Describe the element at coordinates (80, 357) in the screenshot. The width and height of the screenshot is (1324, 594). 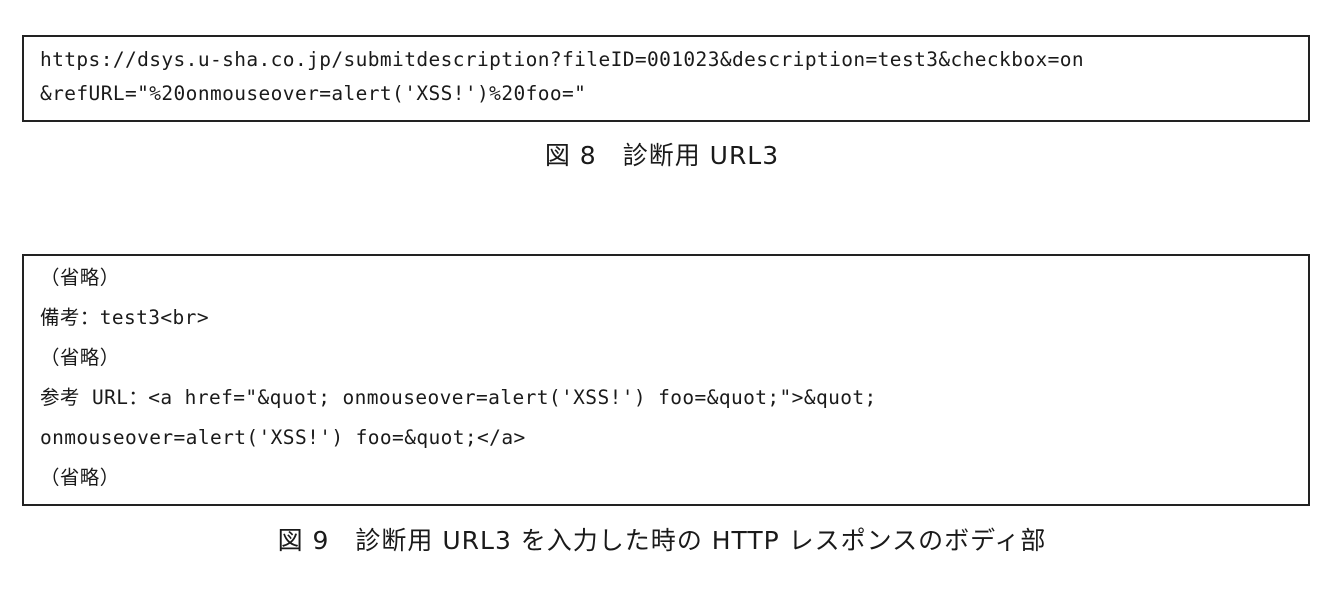
I see `response-line-omitted-2: （省略）` at that location.